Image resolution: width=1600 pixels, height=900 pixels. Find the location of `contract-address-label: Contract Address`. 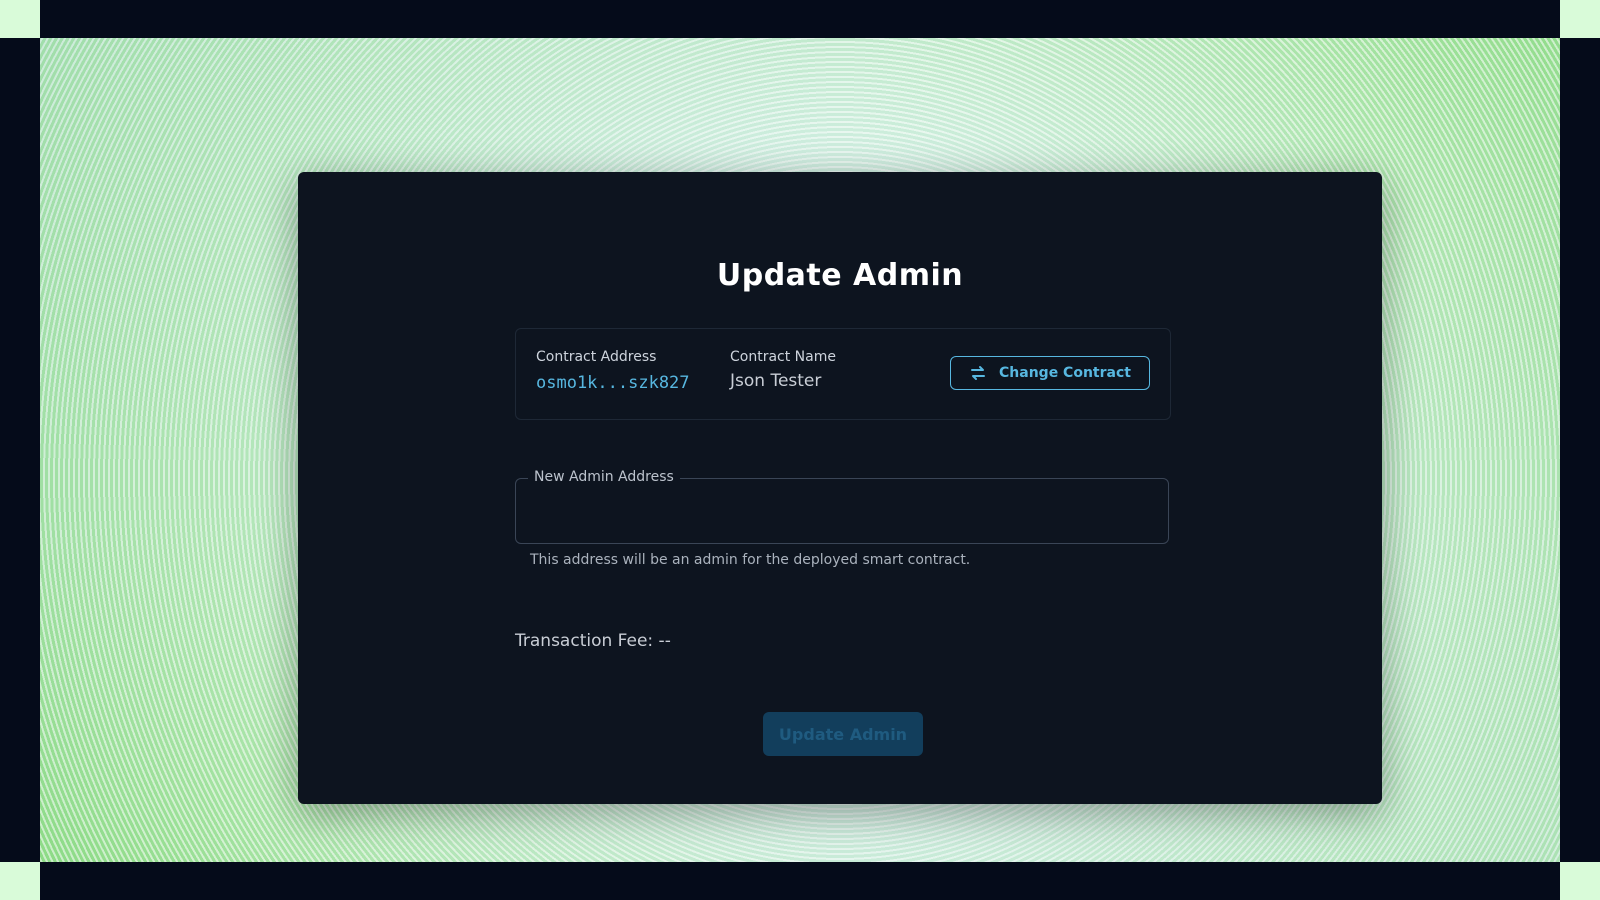

contract-address-label: Contract Address is located at coordinates (596, 357).